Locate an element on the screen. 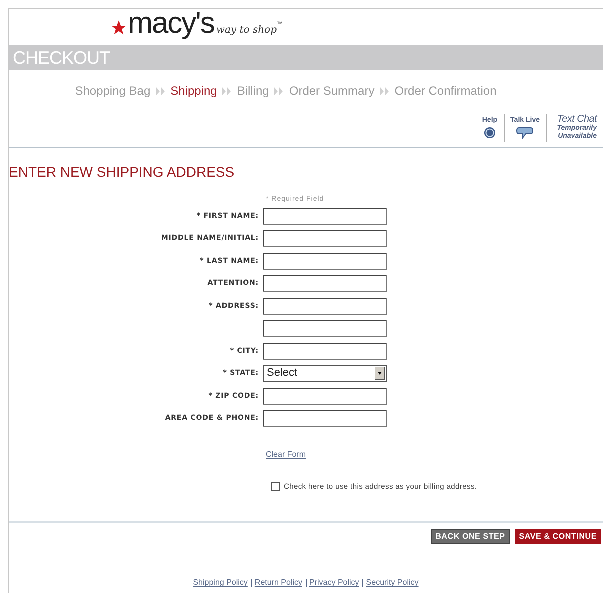  help-icon is located at coordinates (490, 133).